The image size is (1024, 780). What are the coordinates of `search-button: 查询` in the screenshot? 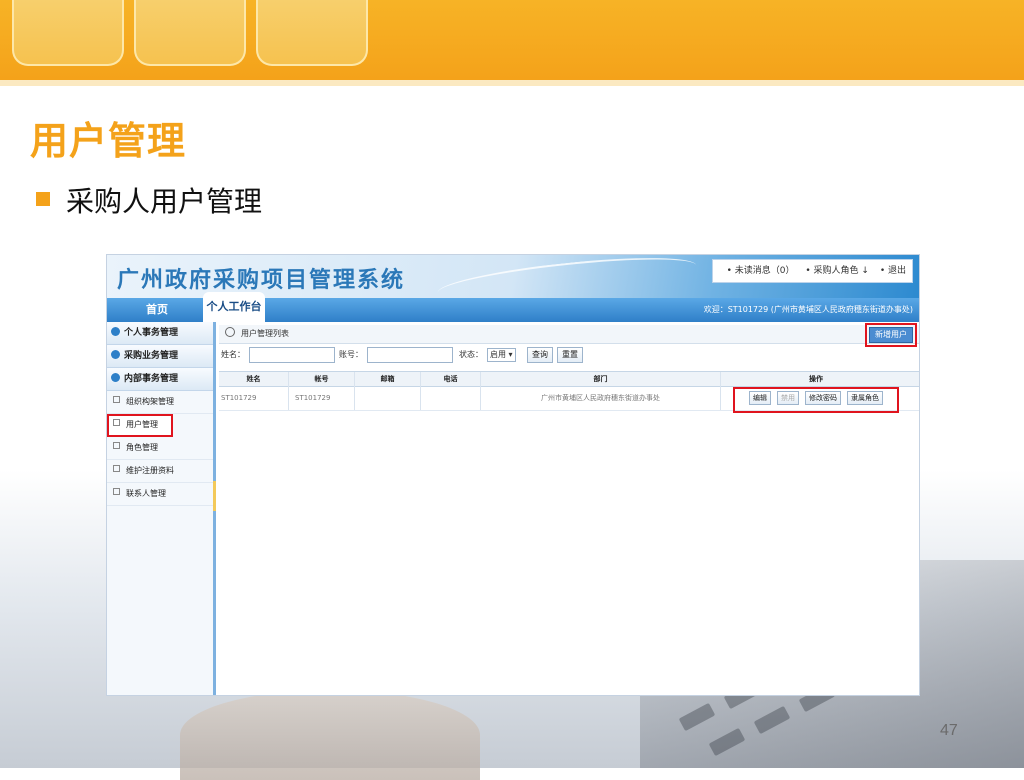 It's located at (540, 355).